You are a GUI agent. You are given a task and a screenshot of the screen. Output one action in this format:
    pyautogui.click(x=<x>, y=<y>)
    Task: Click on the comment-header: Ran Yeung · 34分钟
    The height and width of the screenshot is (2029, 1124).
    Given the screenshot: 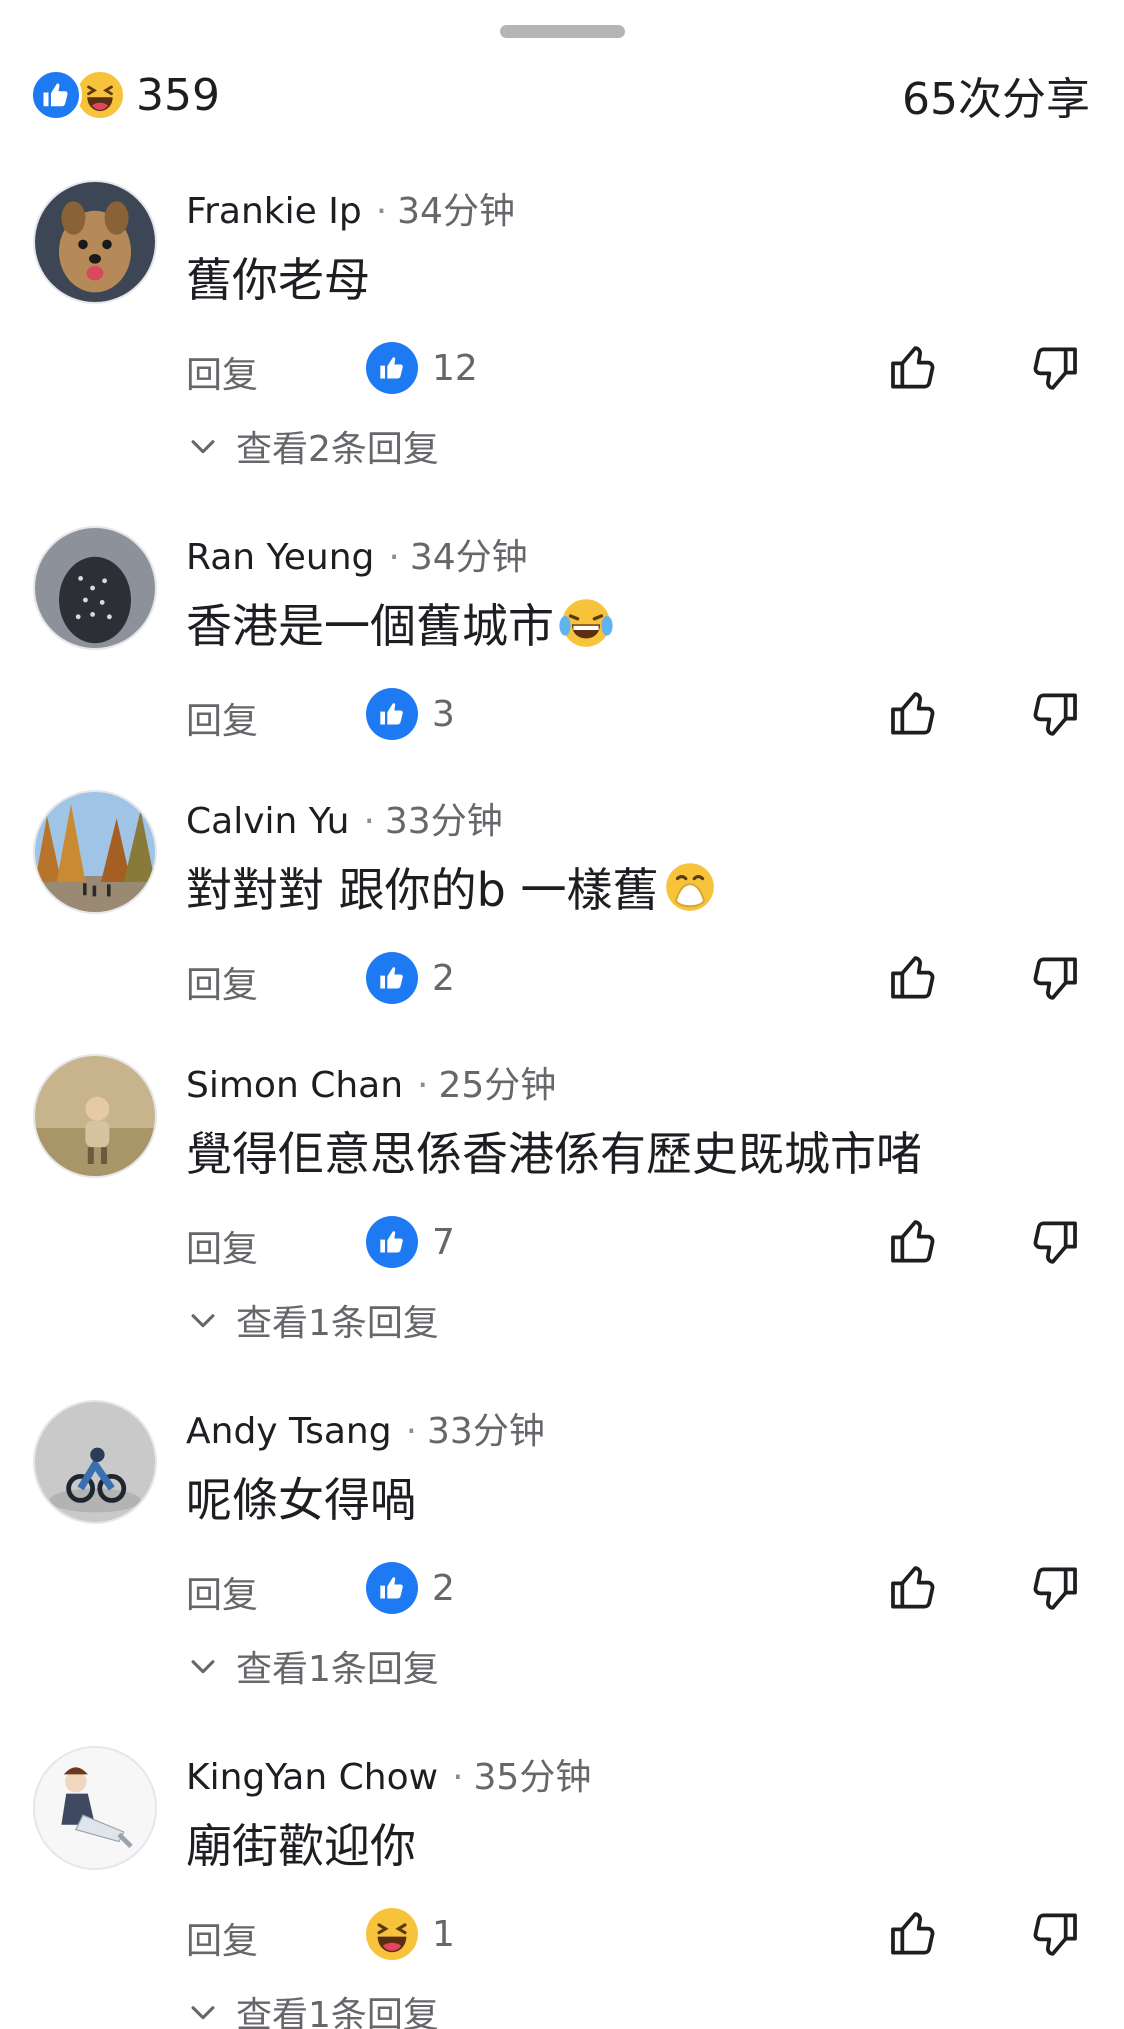 What is the action you would take?
    pyautogui.click(x=357, y=554)
    